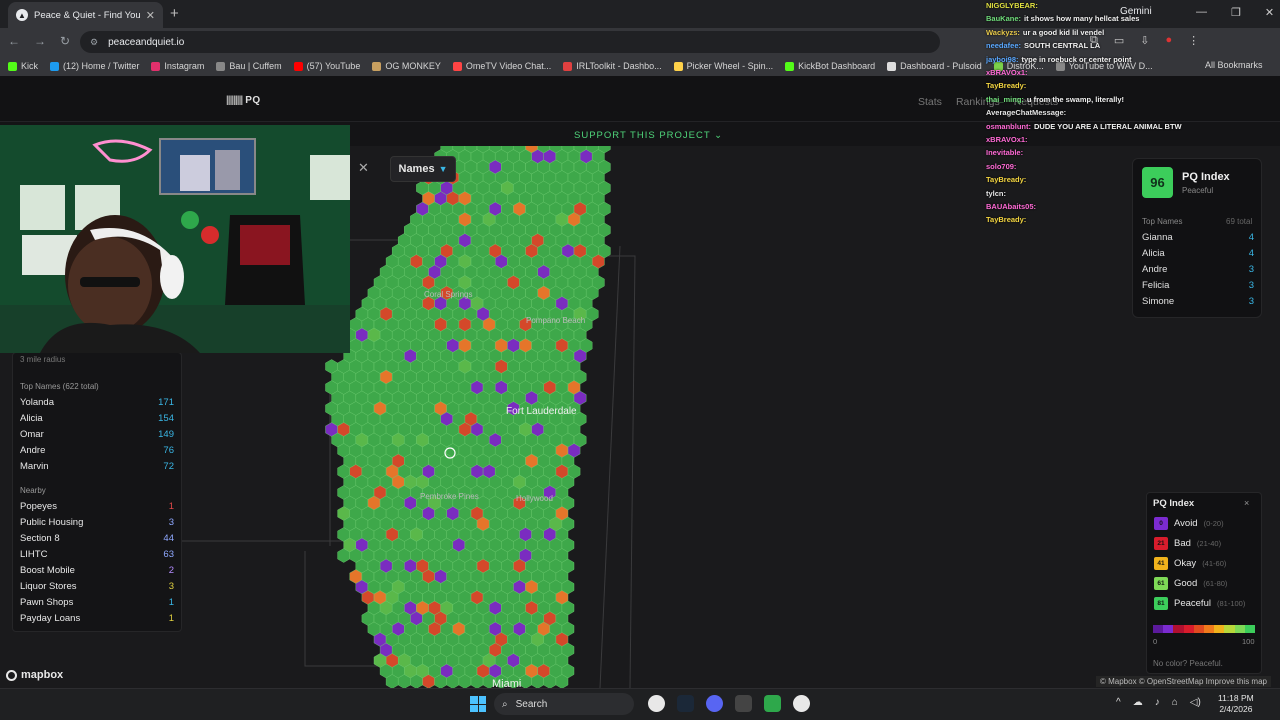 This screenshot has height=720, width=1280. Describe the element at coordinates (478, 704) in the screenshot. I see `windows-start-icon` at that location.